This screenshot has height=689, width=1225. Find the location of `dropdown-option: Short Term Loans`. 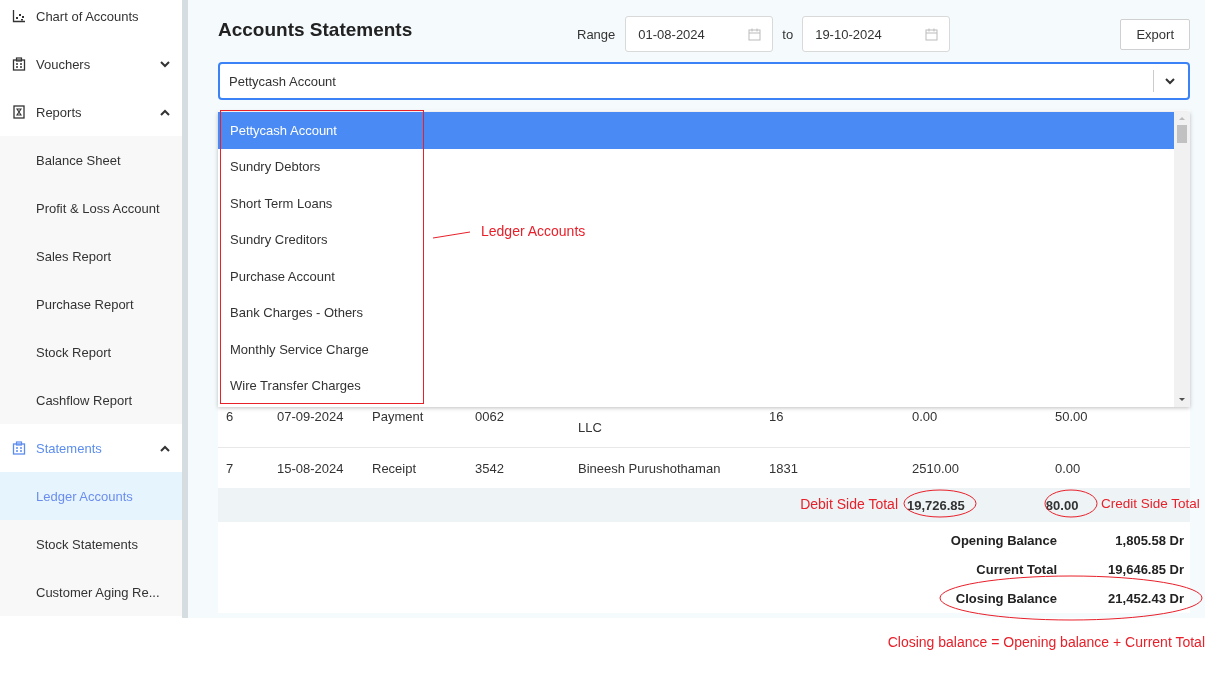

dropdown-option: Short Term Loans is located at coordinates (281, 203).